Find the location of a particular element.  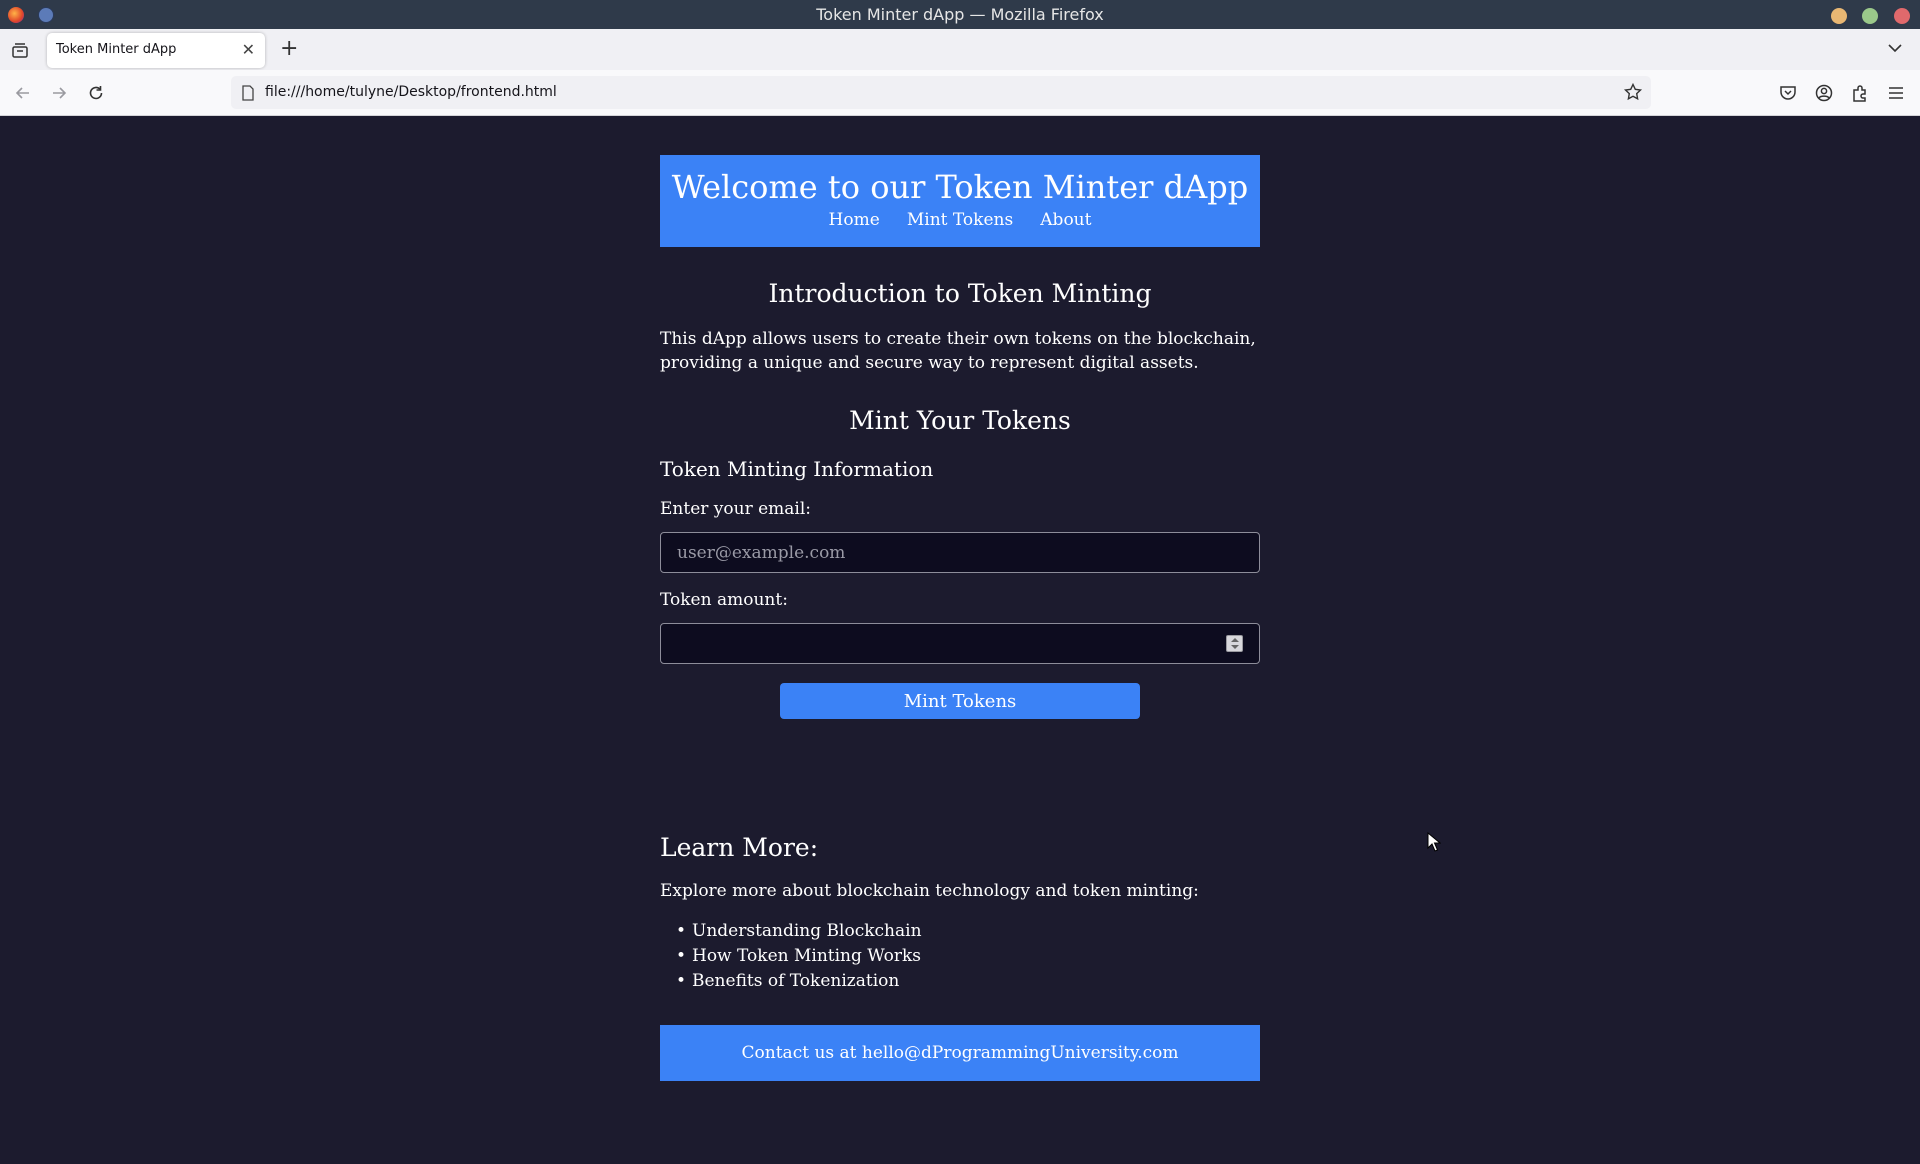

list-item: Benefits of Tokenization is located at coordinates (791, 981).